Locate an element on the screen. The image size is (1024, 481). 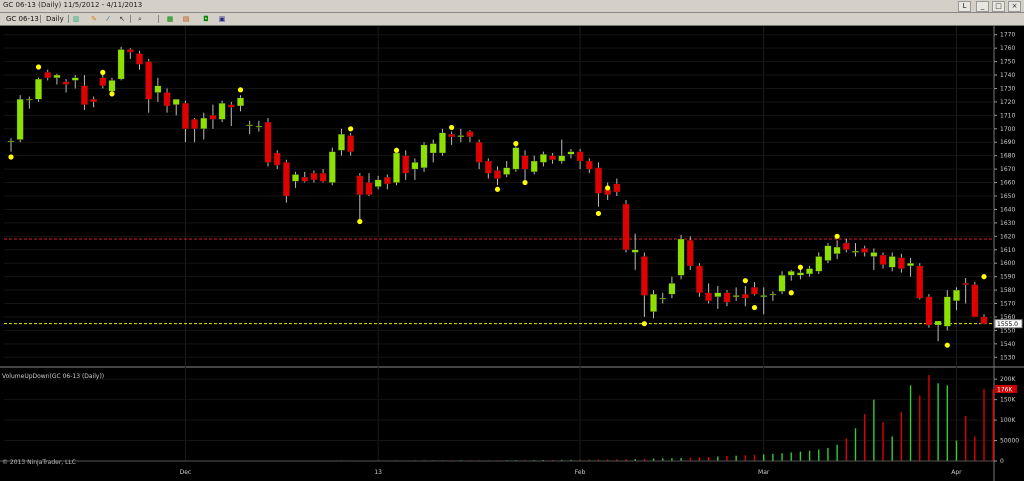
volume-panel-title: VolumeUpDown(GC 06-13 (Daily)) is located at coordinates (53, 376).